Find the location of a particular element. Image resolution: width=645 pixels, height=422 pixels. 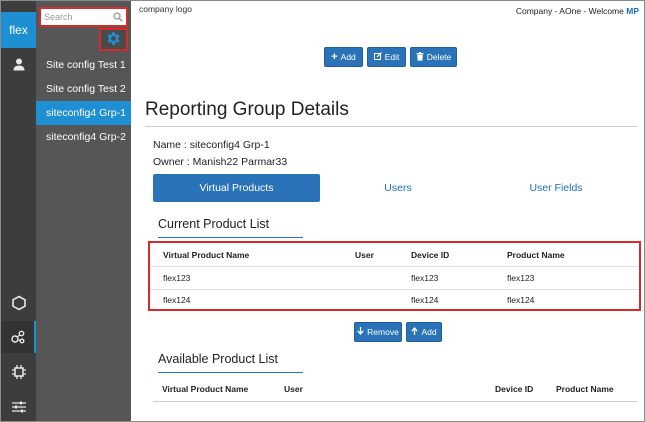

plus-icon: + is located at coordinates (334, 56).